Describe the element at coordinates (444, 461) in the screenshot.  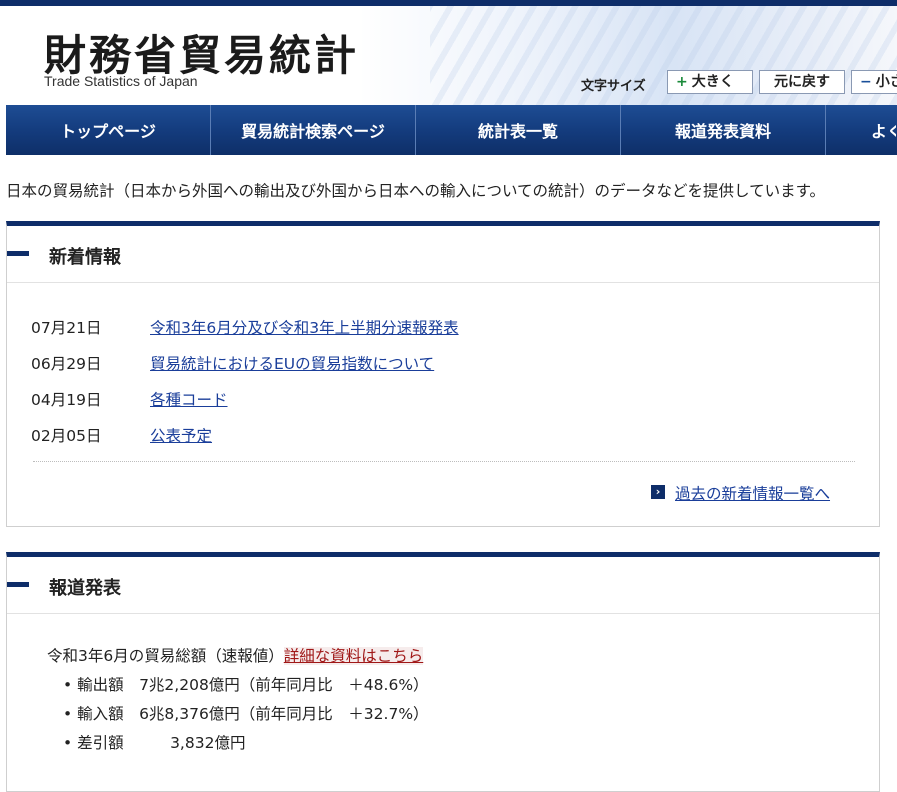
I see `divider` at that location.